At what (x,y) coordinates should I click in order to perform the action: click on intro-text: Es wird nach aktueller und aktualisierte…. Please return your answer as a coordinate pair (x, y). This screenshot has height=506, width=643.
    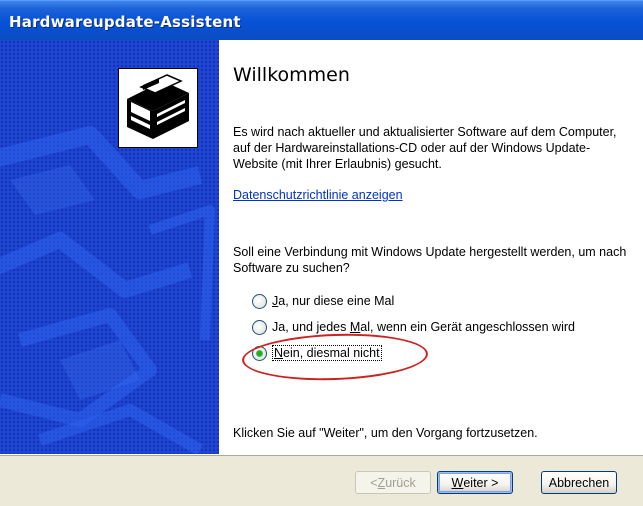
    Looking at the image, I should click on (425, 148).